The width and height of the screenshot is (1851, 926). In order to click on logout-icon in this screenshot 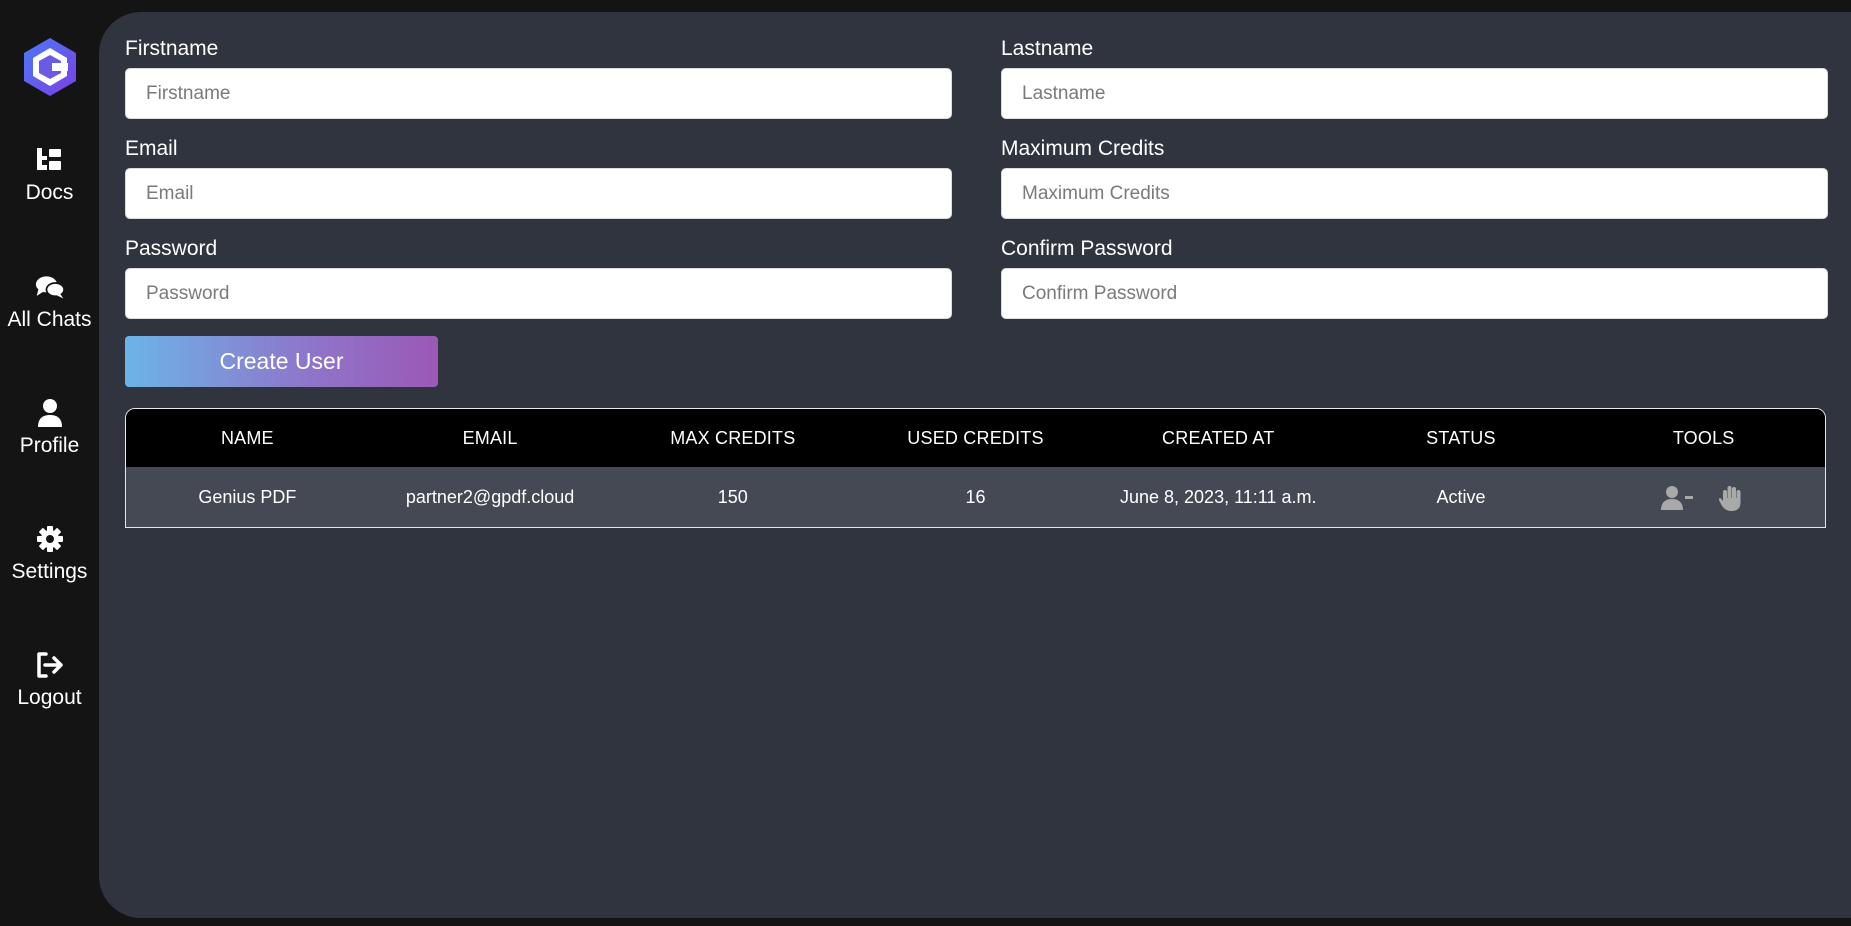, I will do `click(50, 665)`.